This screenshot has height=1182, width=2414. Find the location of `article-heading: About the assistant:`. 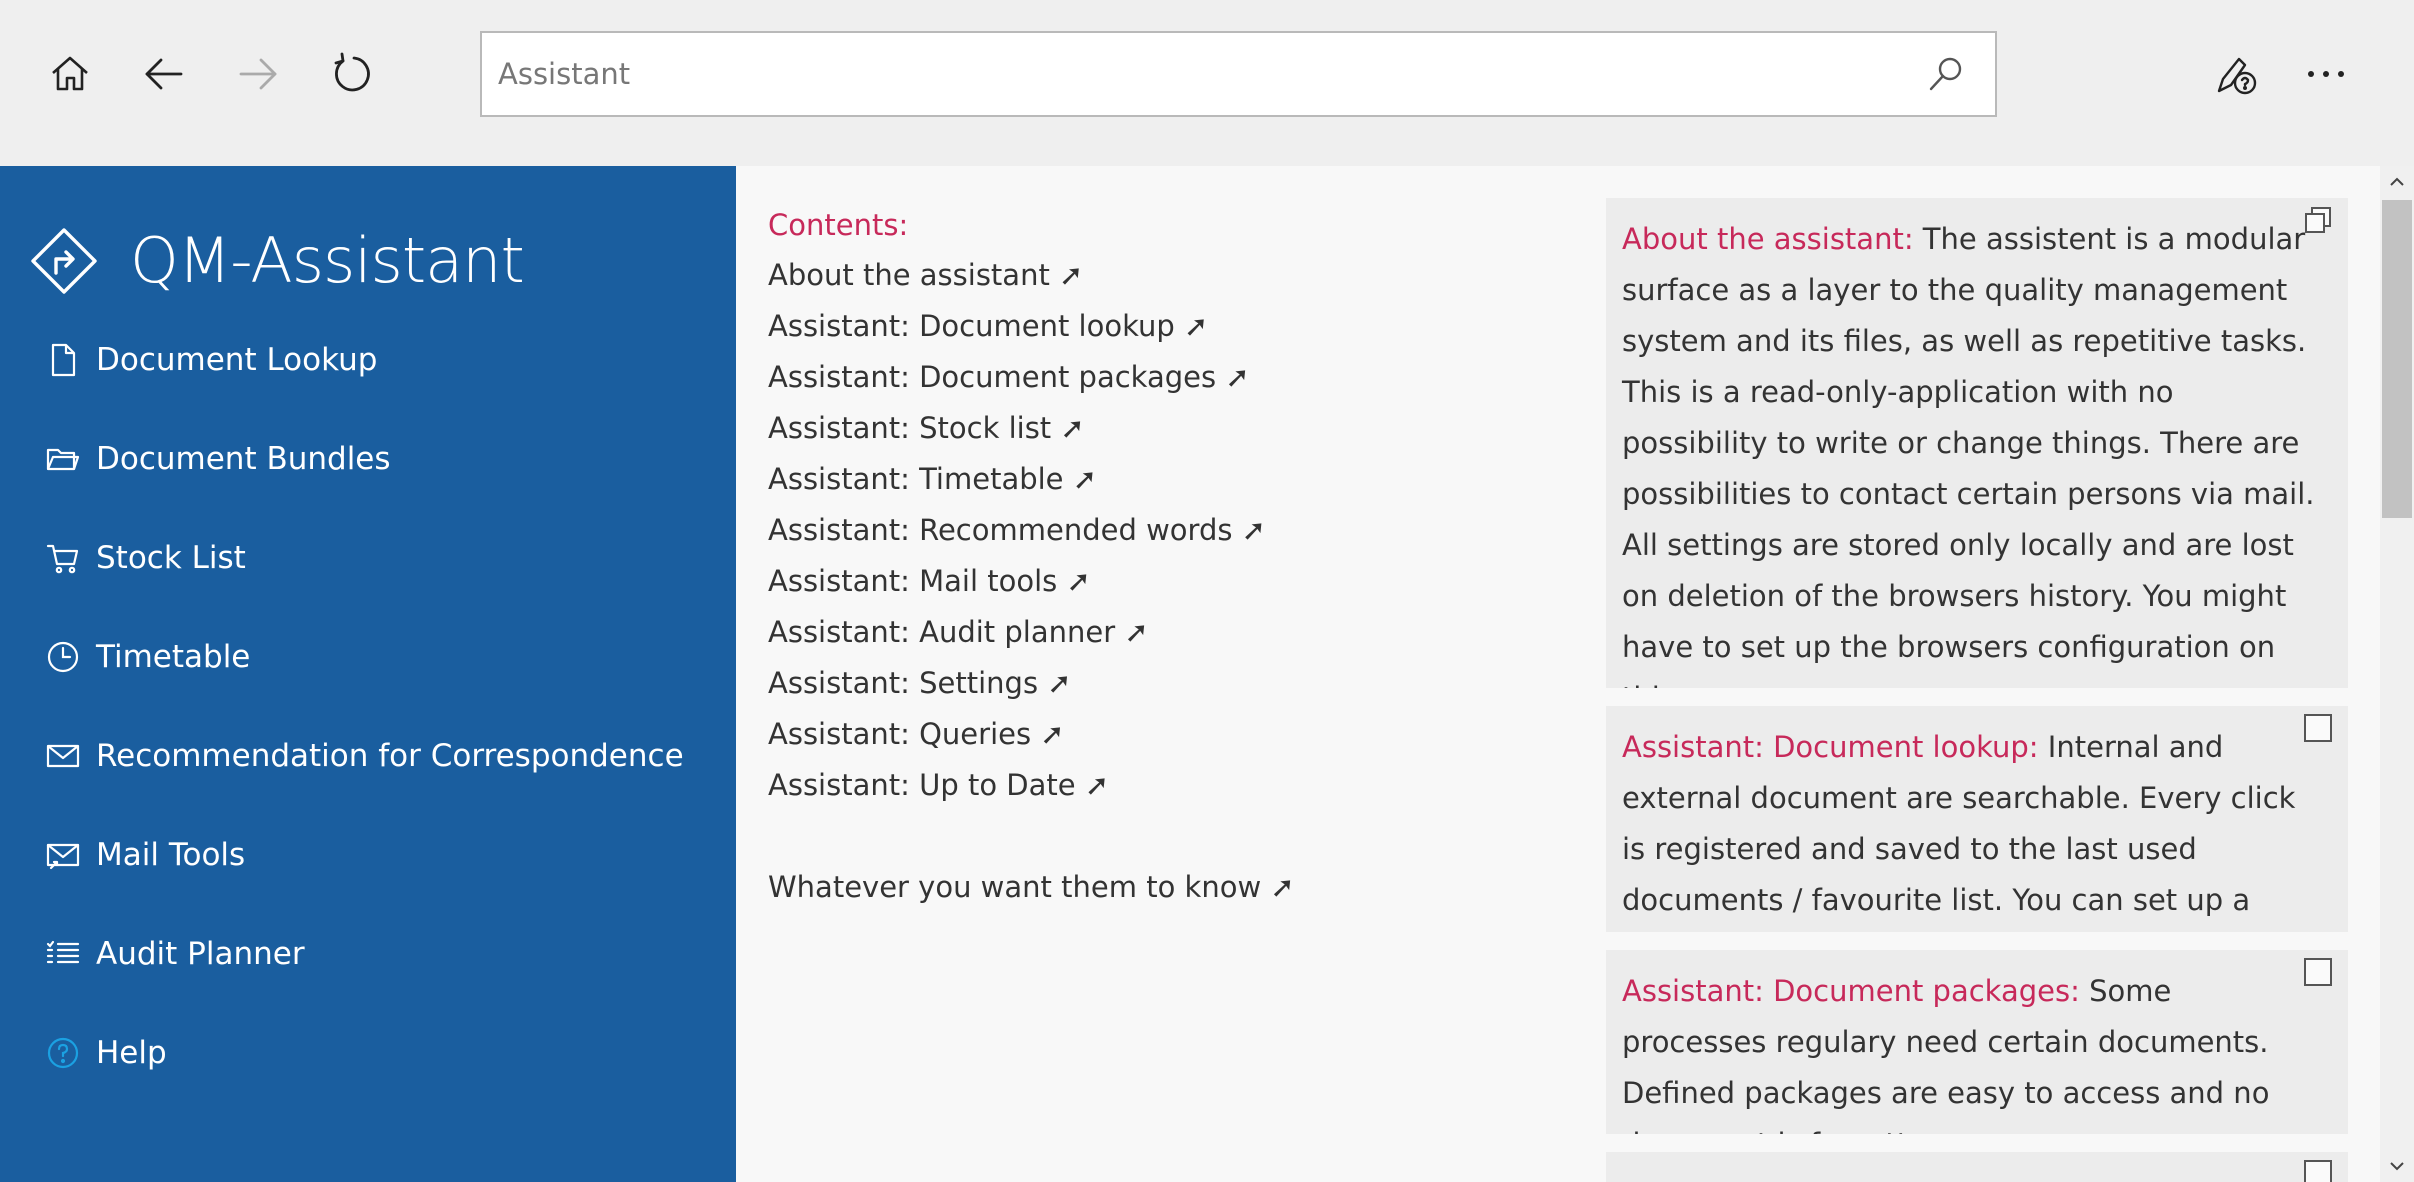

article-heading: About the assistant: is located at coordinates (1768, 239).